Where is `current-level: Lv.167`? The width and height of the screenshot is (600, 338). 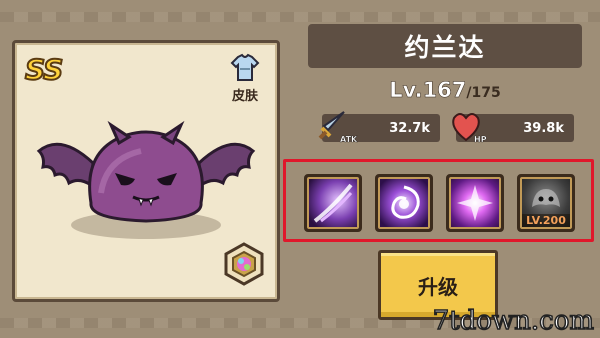 current-level: Lv.167 is located at coordinates (428, 90).